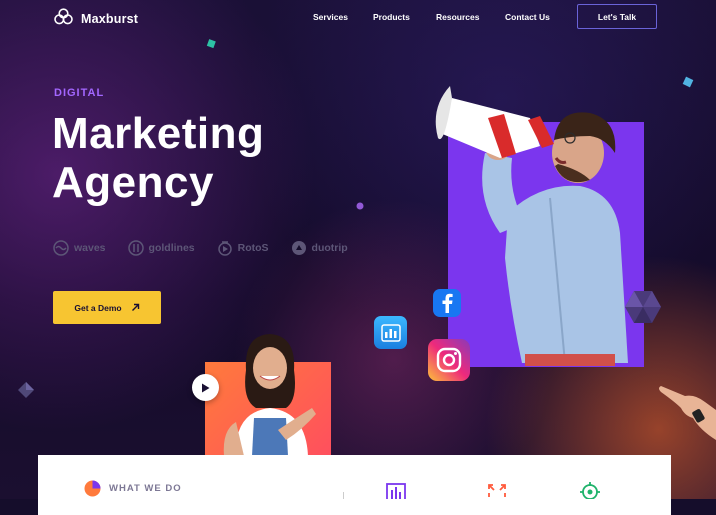 The height and width of the screenshot is (515, 716). I want to click on partner-logo-waves: waves, so click(79, 248).